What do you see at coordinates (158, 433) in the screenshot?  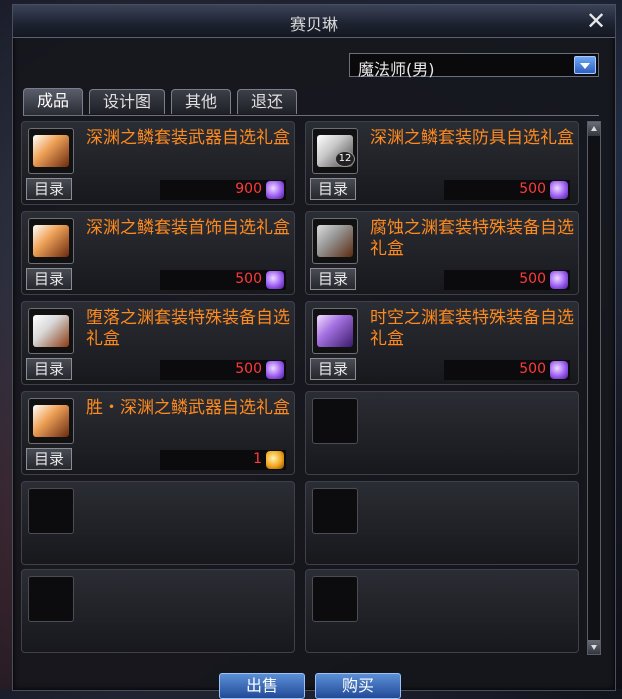 I see `item-slot: 胜・深渊之鳞武器自选礼盒 目录 1` at bounding box center [158, 433].